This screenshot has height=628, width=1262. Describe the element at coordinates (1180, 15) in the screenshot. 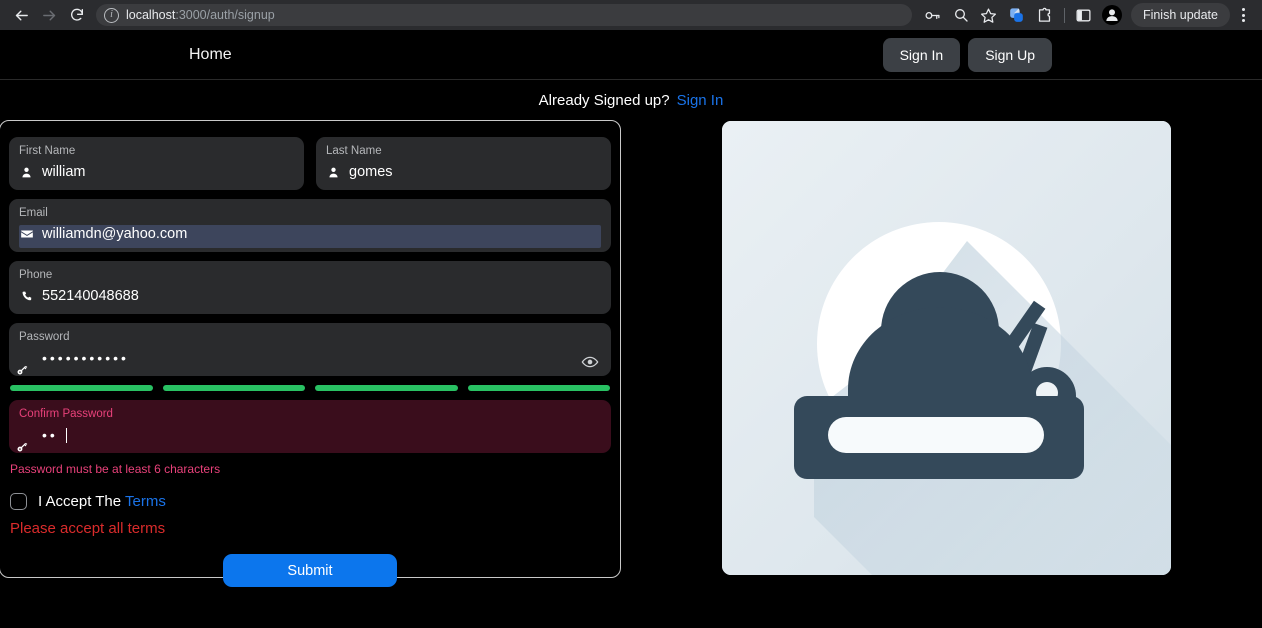

I see `finish-update-button: Finish update` at that location.